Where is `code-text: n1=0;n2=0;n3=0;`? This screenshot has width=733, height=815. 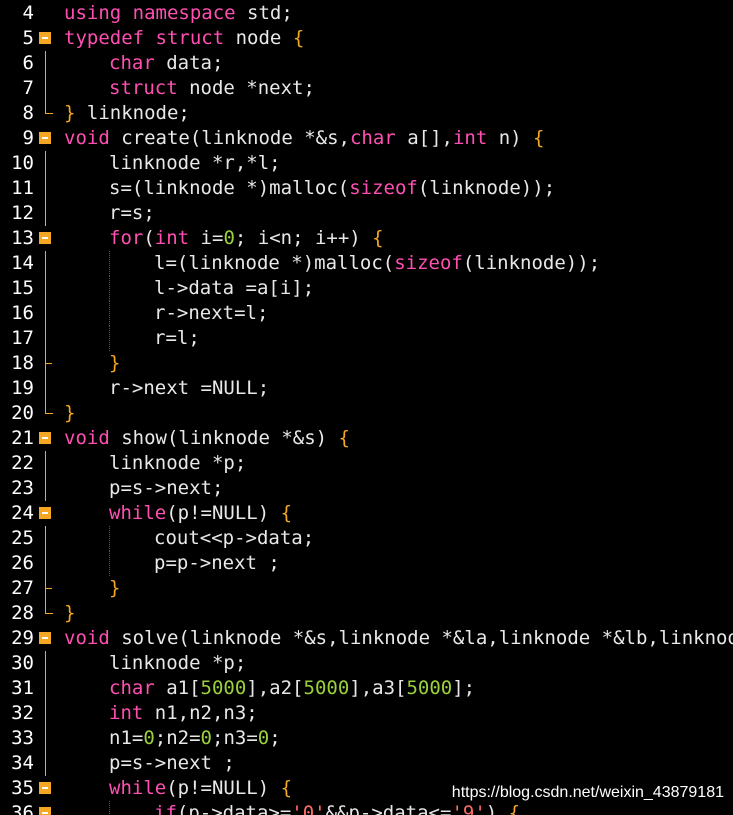 code-text: n1=0;n2=0;n3=0; is located at coordinates (195, 738).